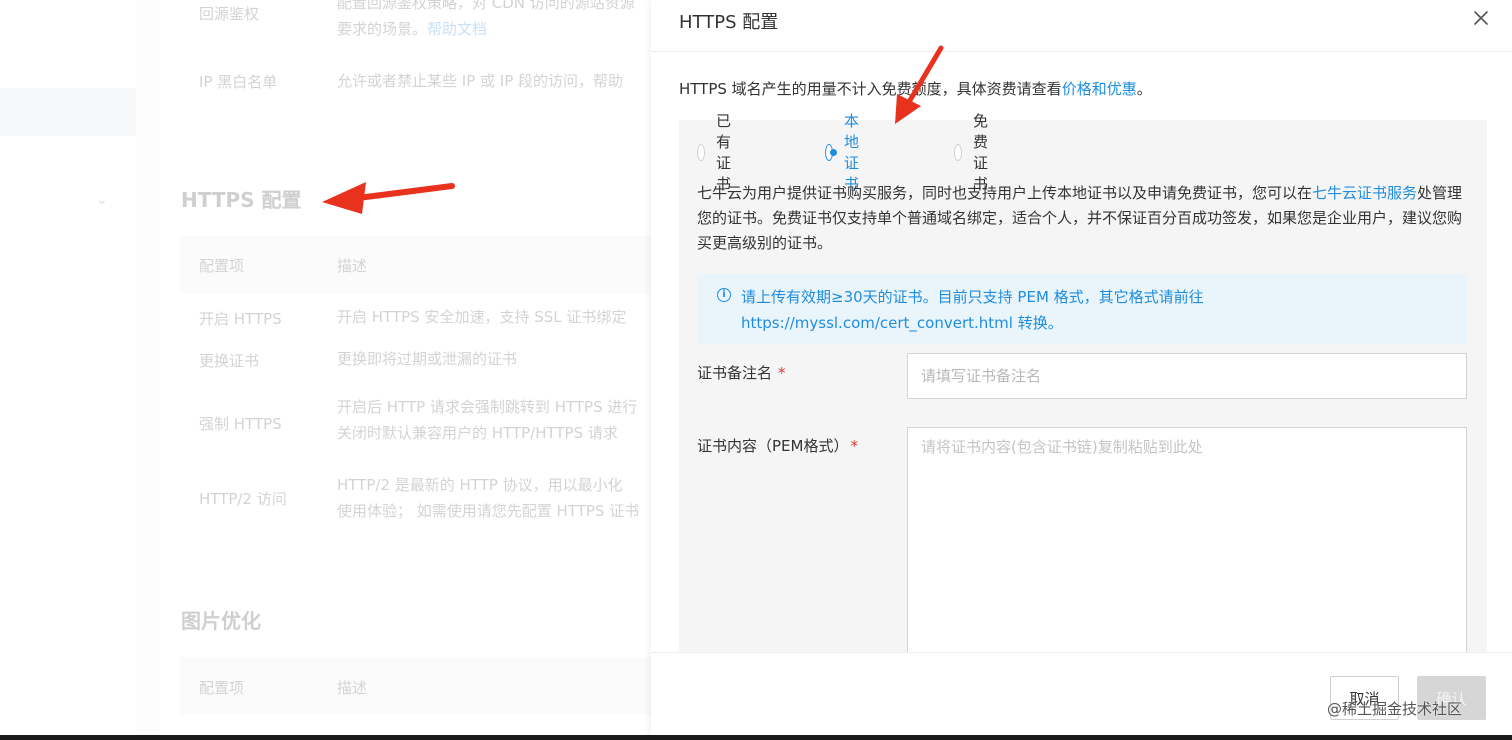  What do you see at coordinates (729, 22) in the screenshot?
I see `drawer-title: HTTPS 配置` at bounding box center [729, 22].